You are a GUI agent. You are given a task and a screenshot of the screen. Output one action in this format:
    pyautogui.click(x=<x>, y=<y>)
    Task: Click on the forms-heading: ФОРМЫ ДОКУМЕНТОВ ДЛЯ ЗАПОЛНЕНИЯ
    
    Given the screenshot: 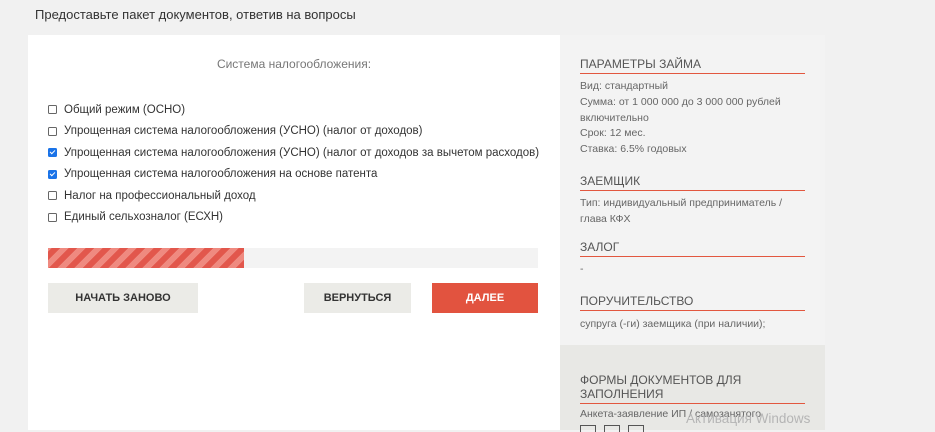 What is the action you would take?
    pyautogui.click(x=692, y=388)
    